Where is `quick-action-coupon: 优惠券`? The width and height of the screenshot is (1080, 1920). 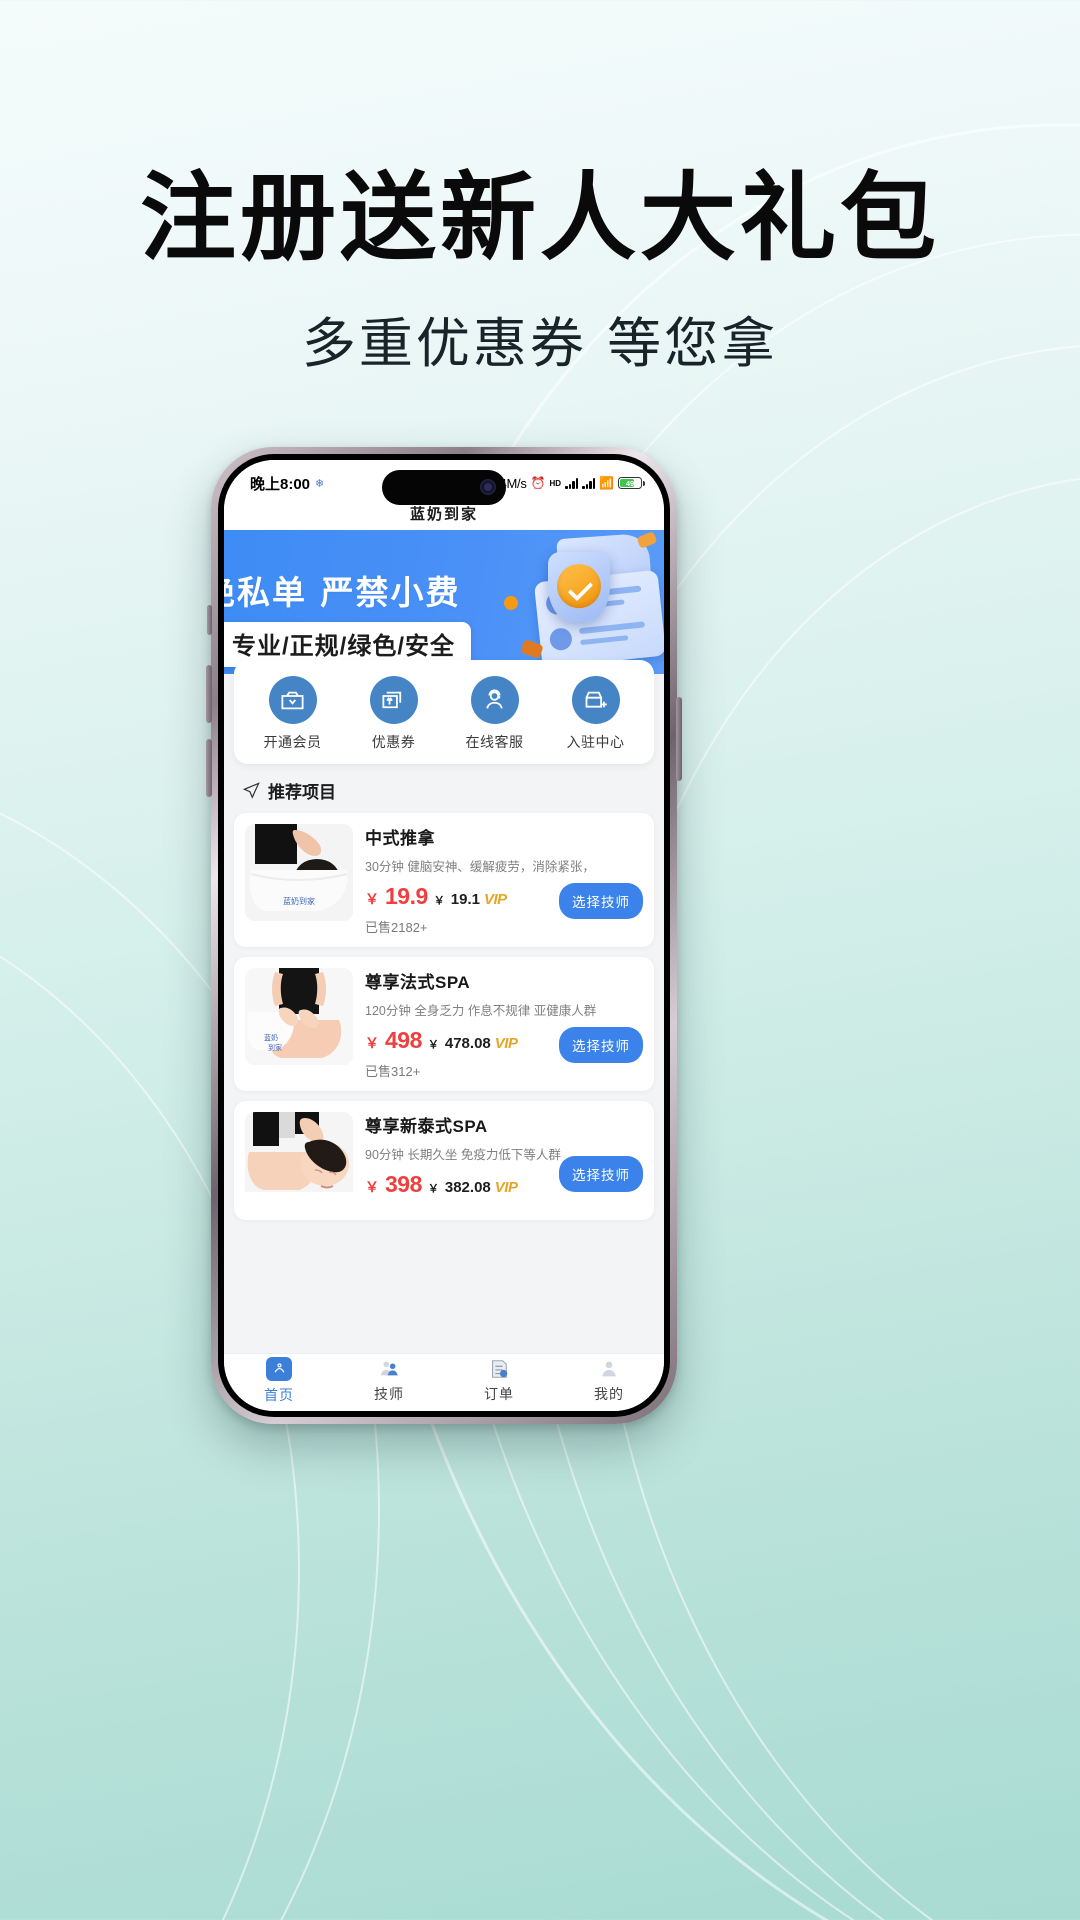 quick-action-coupon: 优惠券 is located at coordinates (393, 714).